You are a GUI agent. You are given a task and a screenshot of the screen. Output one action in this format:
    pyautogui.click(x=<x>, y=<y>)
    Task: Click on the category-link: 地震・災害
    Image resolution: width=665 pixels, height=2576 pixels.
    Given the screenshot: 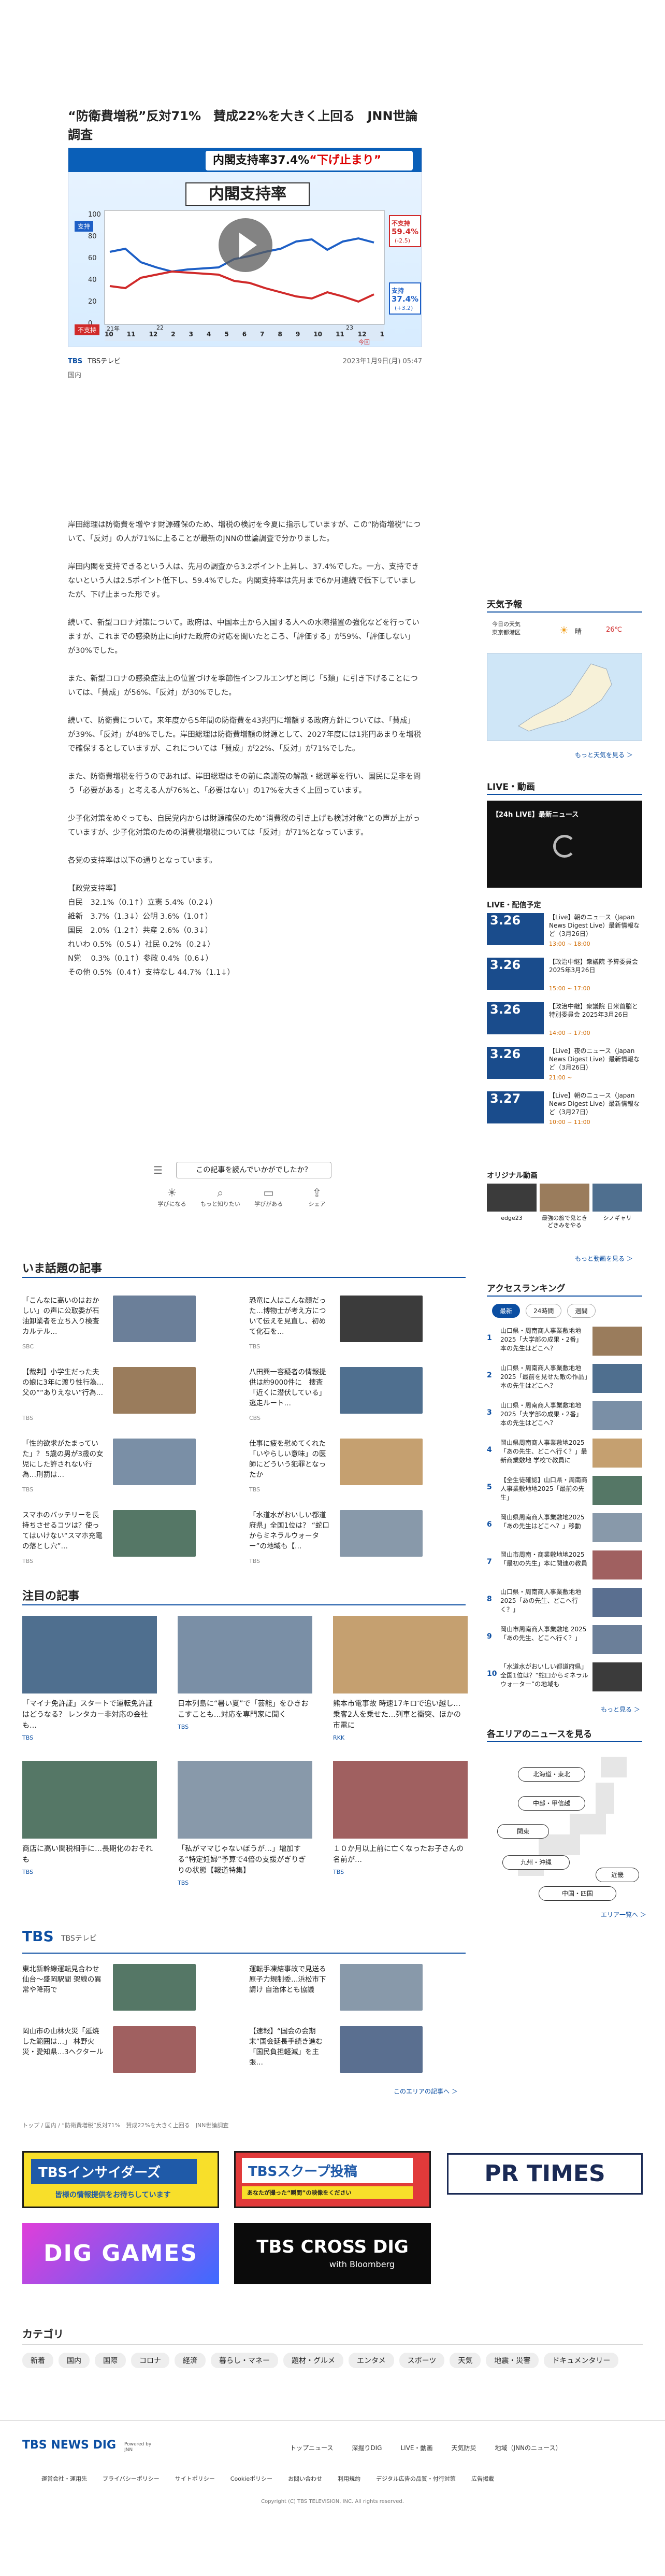 What is the action you would take?
    pyautogui.click(x=513, y=2360)
    